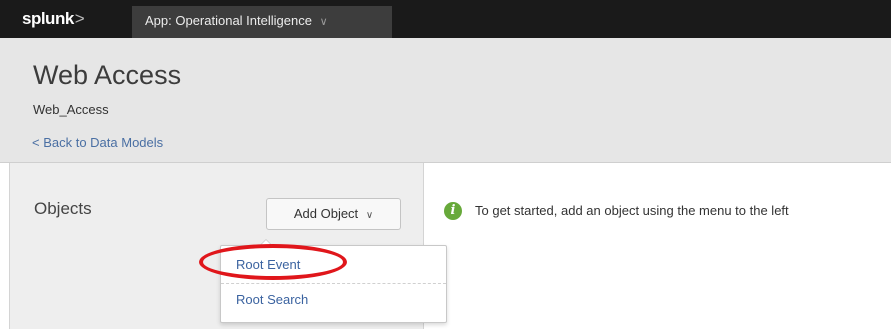 This screenshot has height=329, width=891. I want to click on objects-heading: Objects, so click(63, 208).